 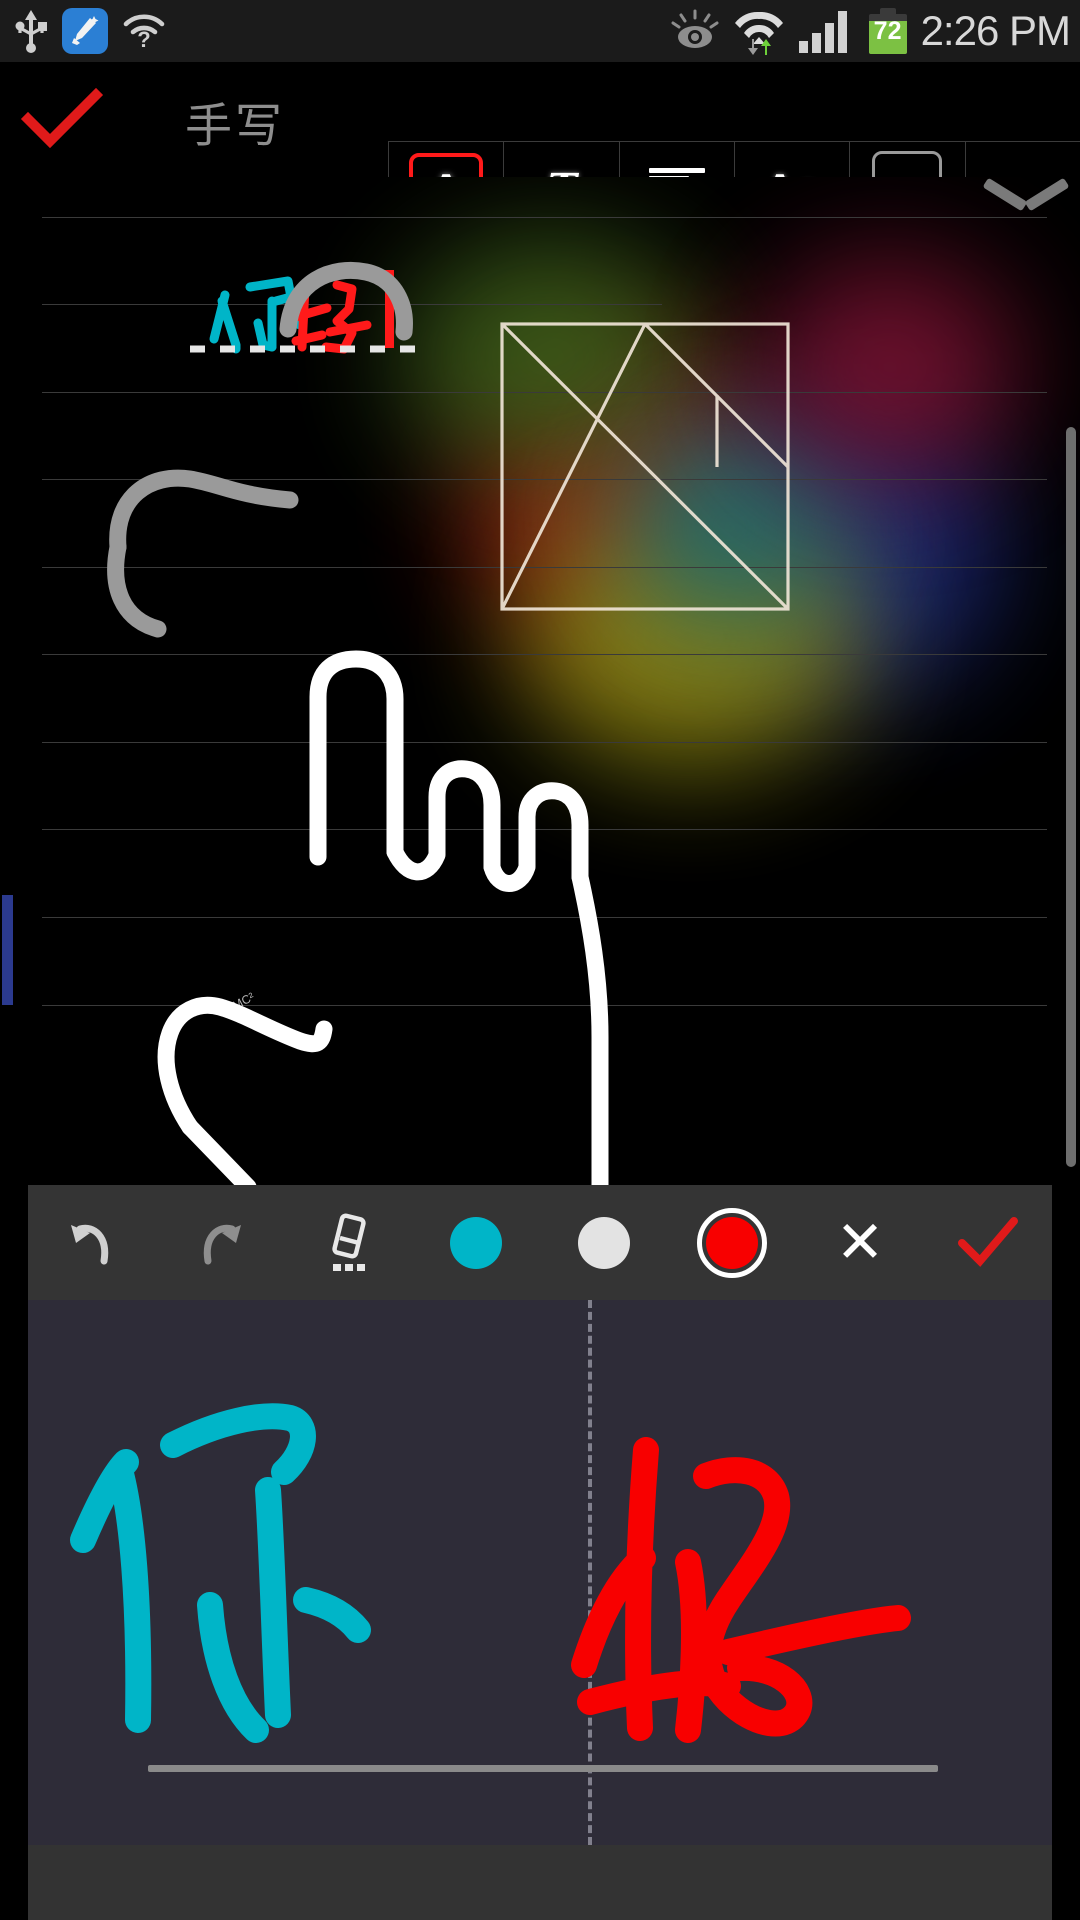 I want to click on undo-button, so click(x=92, y=1242).